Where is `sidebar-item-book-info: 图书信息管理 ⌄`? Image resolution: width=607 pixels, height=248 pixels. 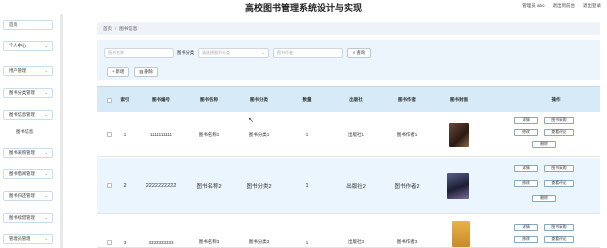
sidebar-item-book-info: 图书信息管理 ⌄ is located at coordinates (28, 115).